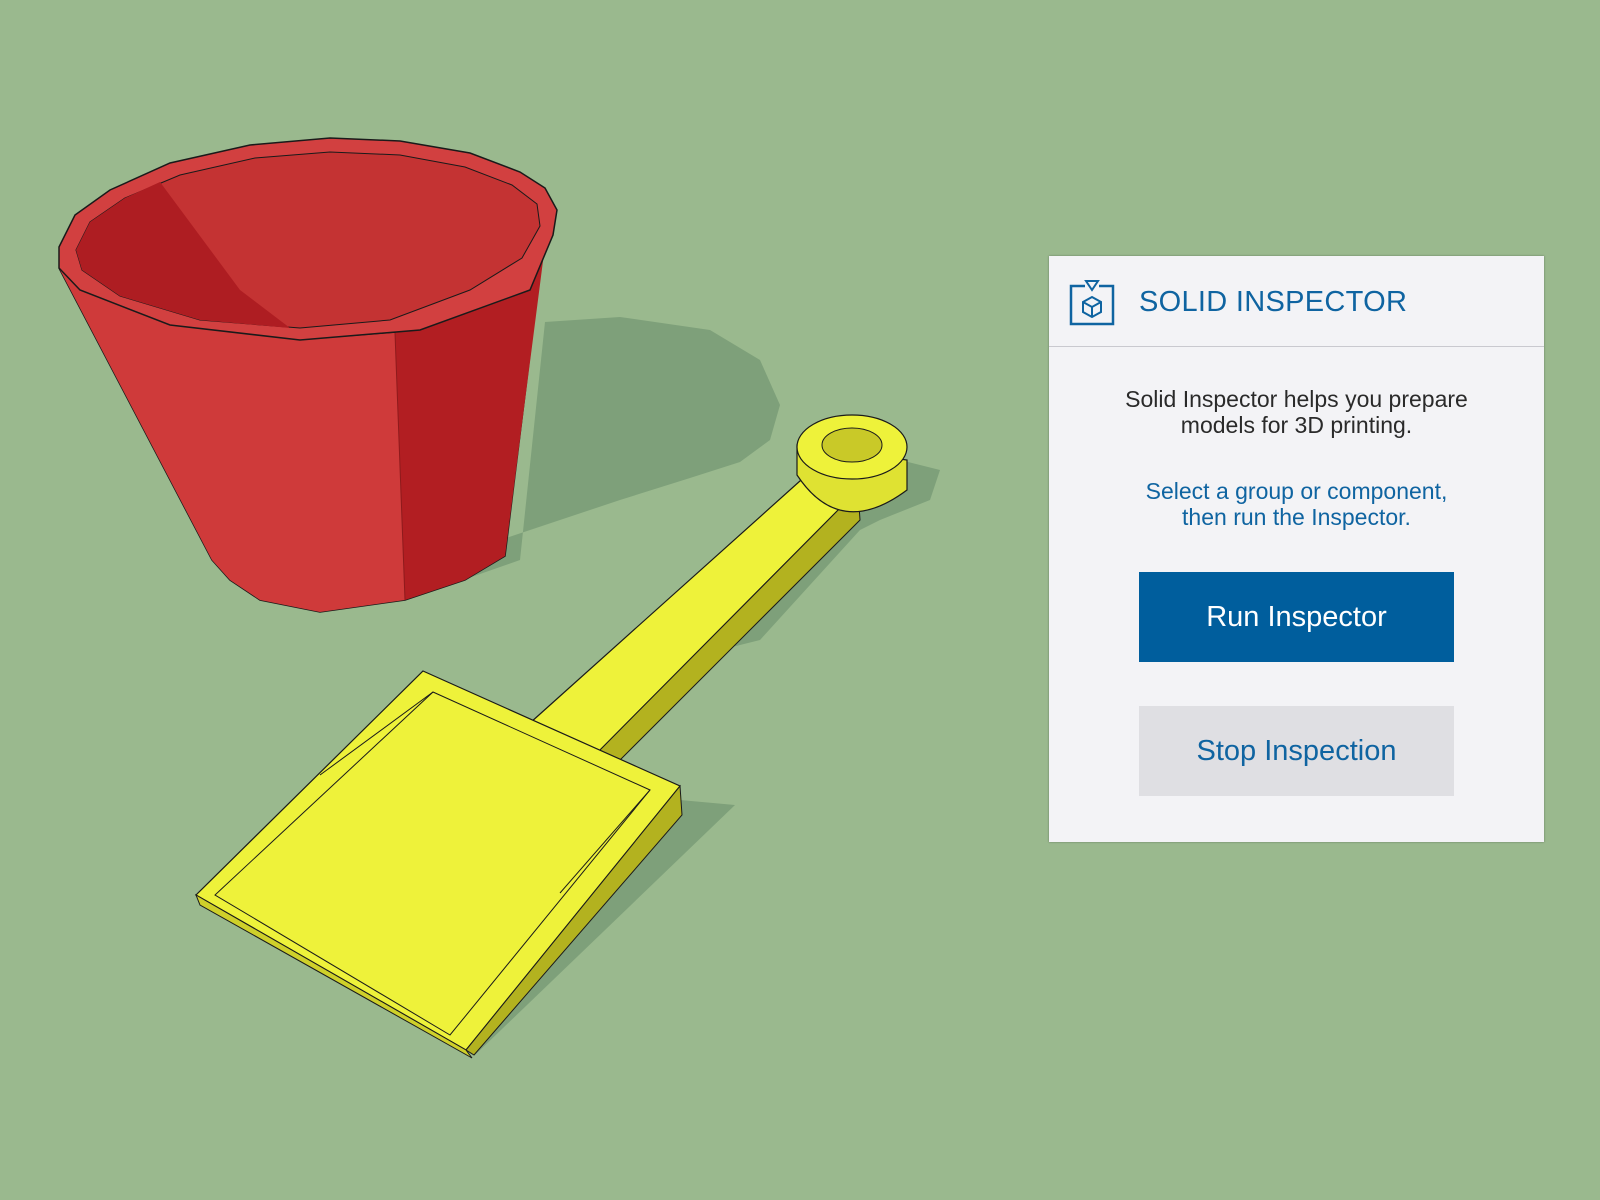 Image resolution: width=1600 pixels, height=1200 pixels. What do you see at coordinates (1296, 491) in the screenshot?
I see `hint-line-1: Select a group or component,` at bounding box center [1296, 491].